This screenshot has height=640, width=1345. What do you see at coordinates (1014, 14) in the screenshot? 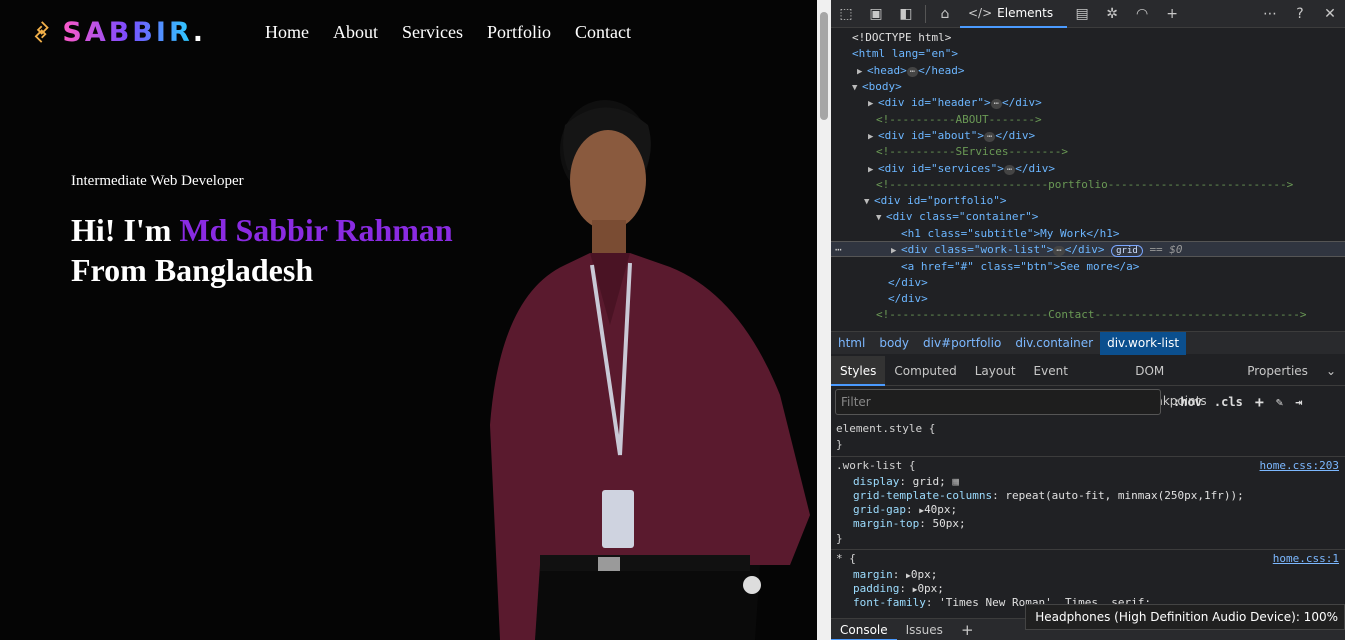
I see `tab-elements: </> Elements` at bounding box center [1014, 14].